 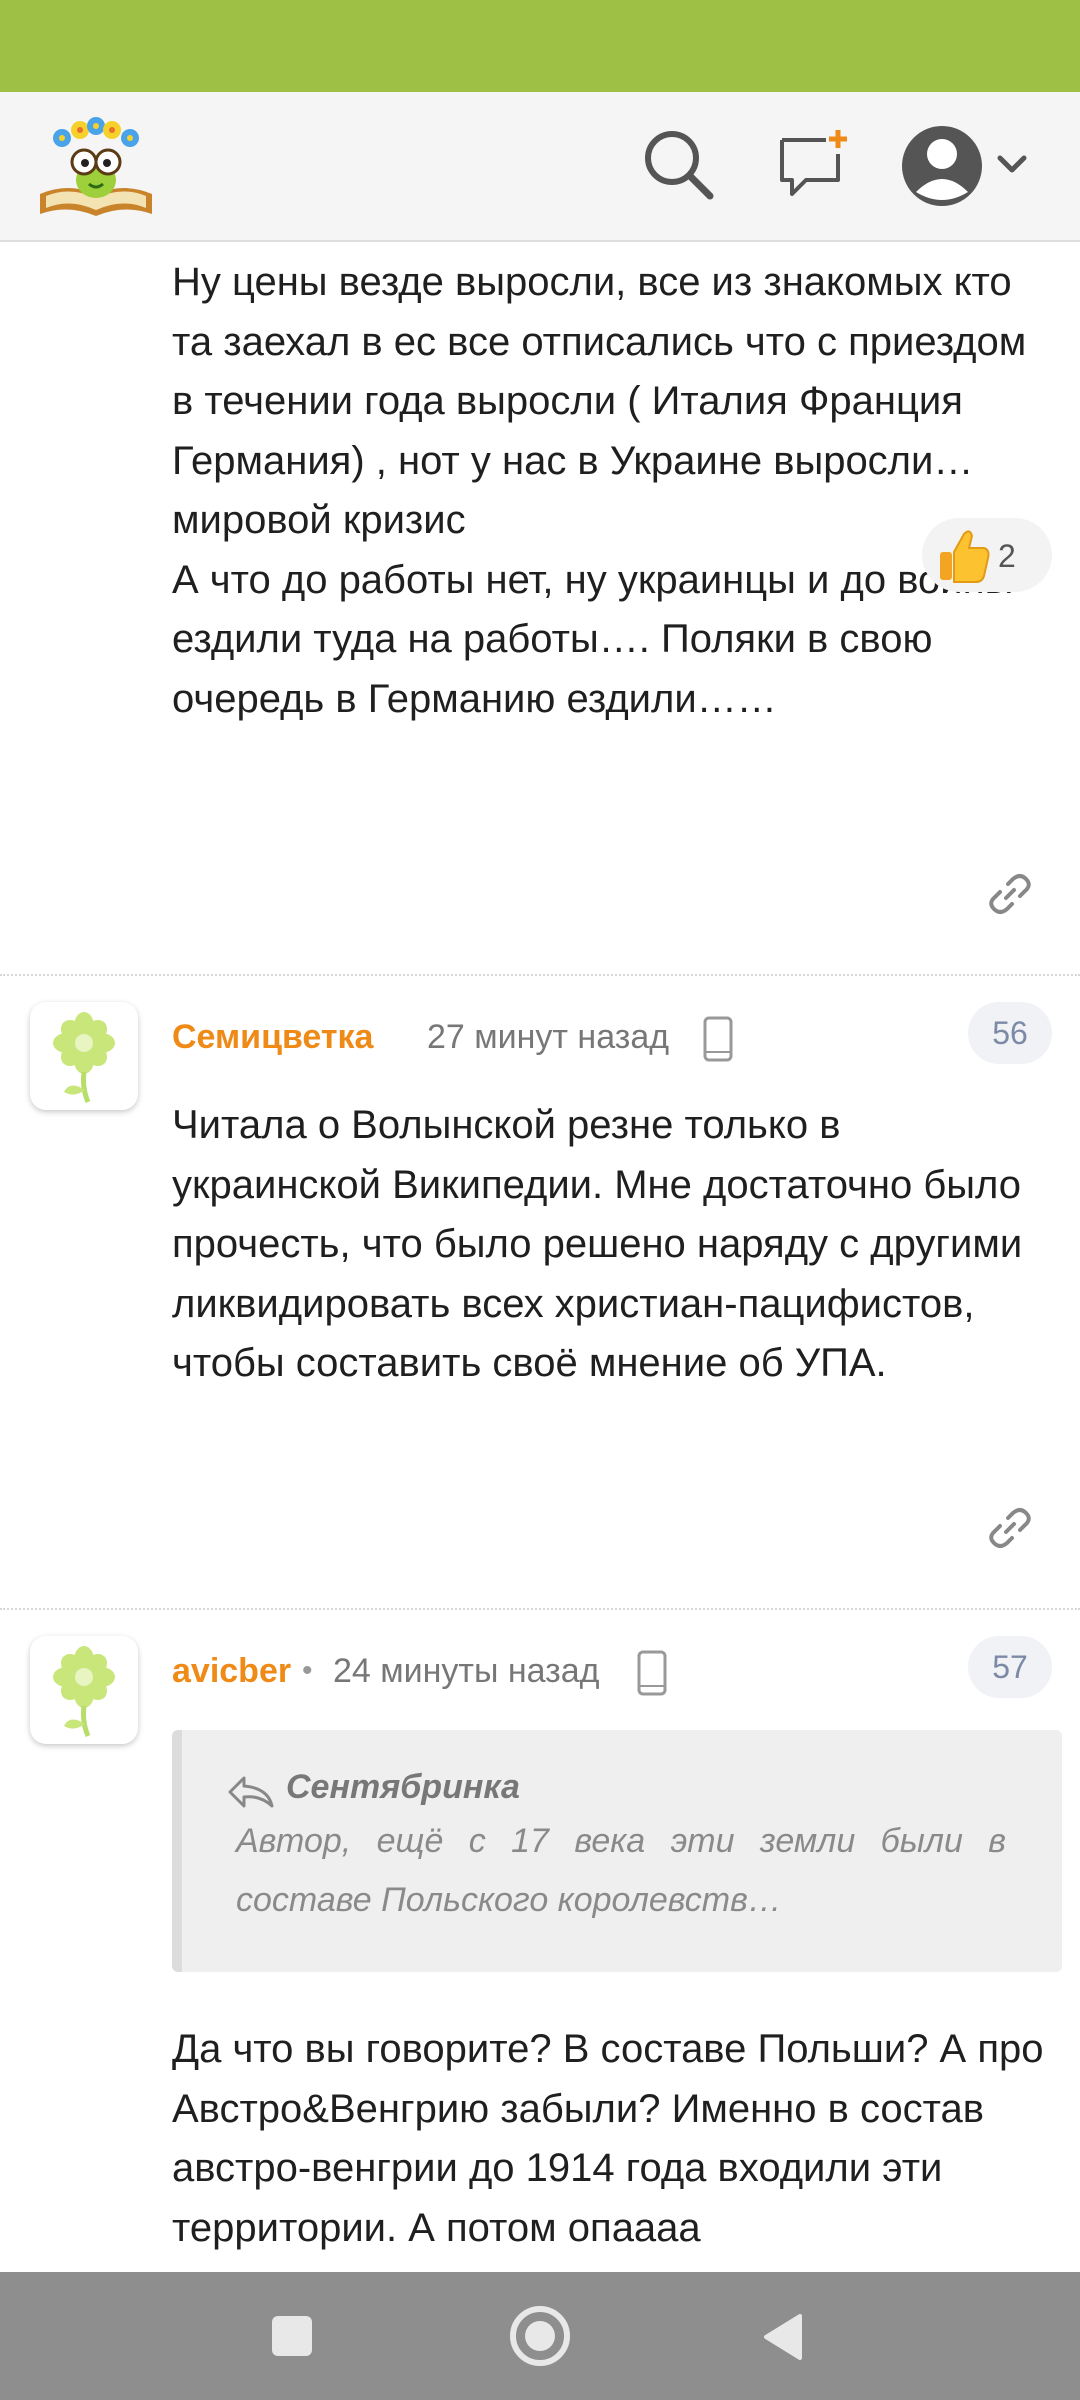 I want to click on author-name: Семицветка, so click(x=272, y=1037).